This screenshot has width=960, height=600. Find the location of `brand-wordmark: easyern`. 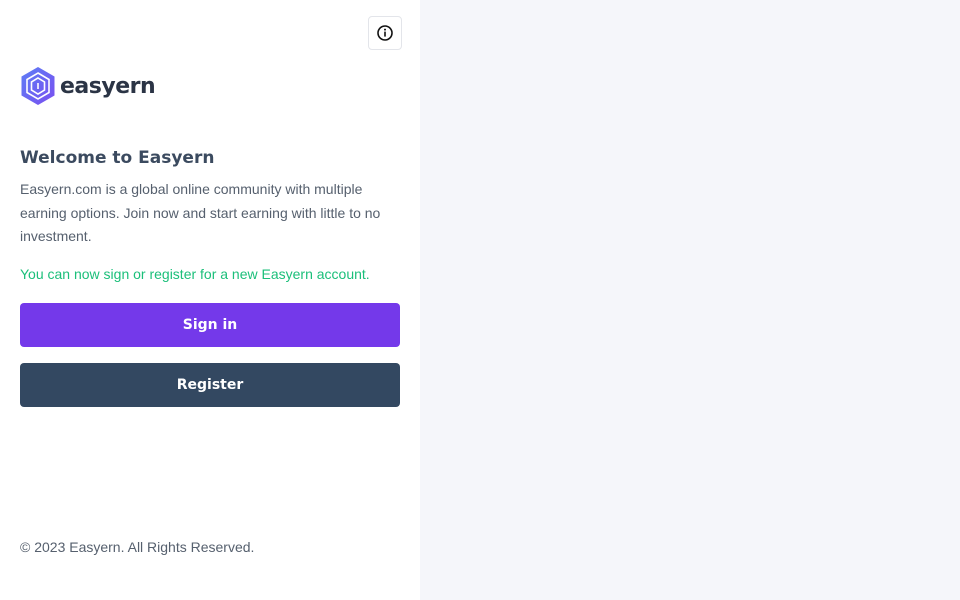

brand-wordmark: easyern is located at coordinates (108, 86).